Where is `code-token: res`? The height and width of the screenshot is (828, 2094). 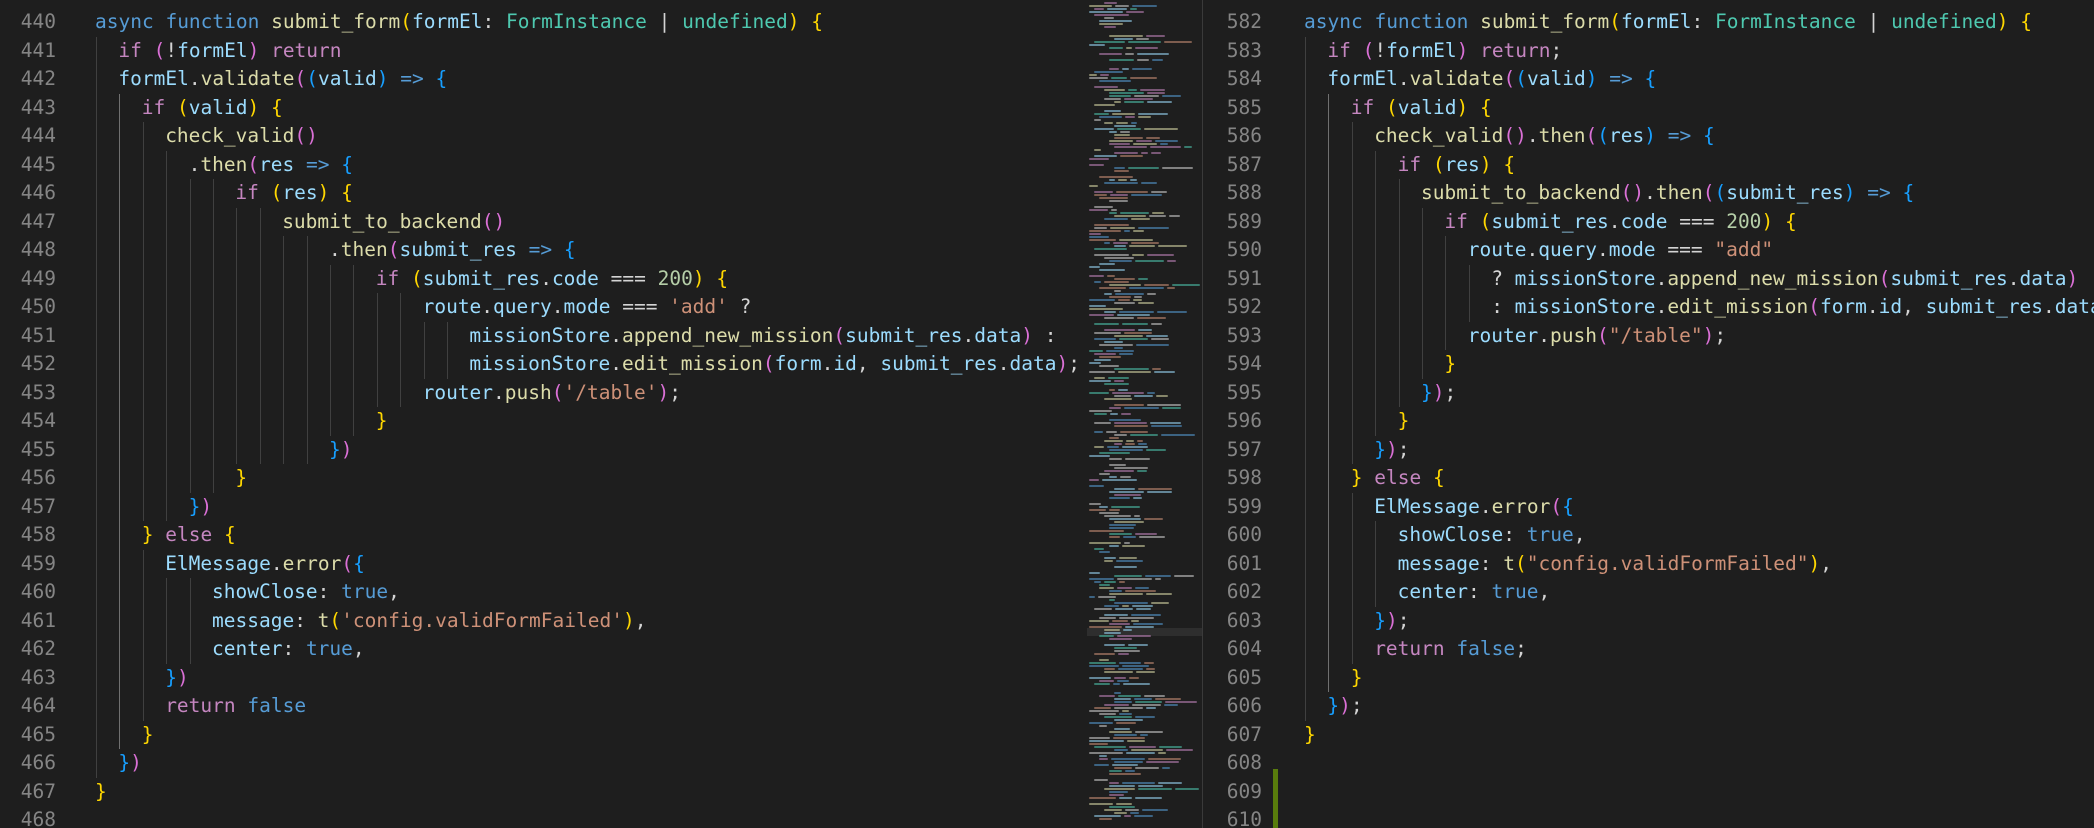 code-token: res is located at coordinates (300, 192).